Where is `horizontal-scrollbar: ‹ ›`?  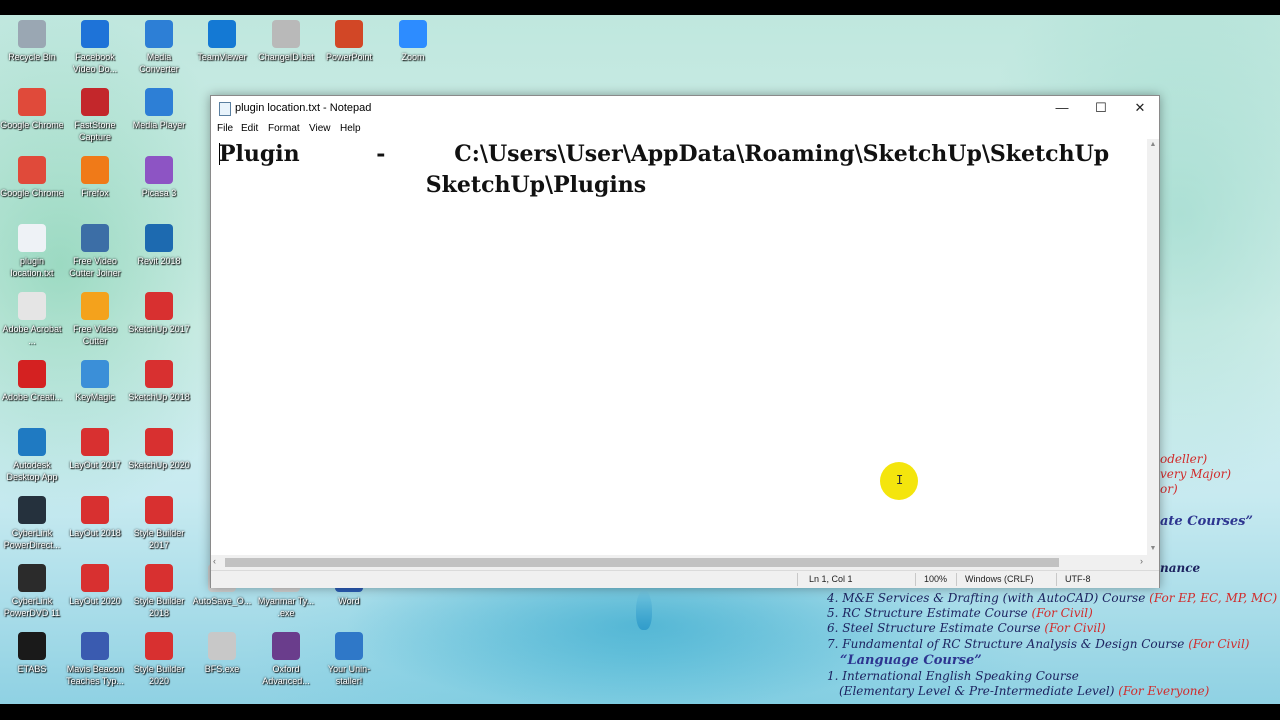 horizontal-scrollbar: ‹ › is located at coordinates (679, 562).